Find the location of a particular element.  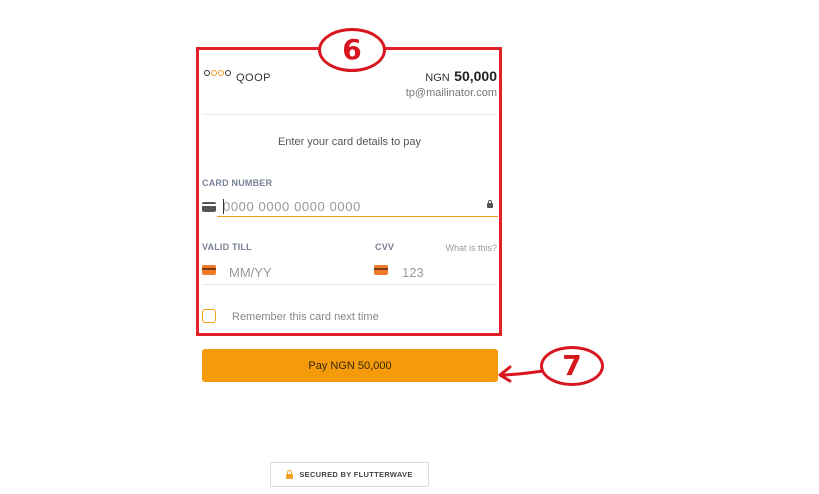

secured-text: SECURED BY FLUTTERWAVE is located at coordinates (356, 474).